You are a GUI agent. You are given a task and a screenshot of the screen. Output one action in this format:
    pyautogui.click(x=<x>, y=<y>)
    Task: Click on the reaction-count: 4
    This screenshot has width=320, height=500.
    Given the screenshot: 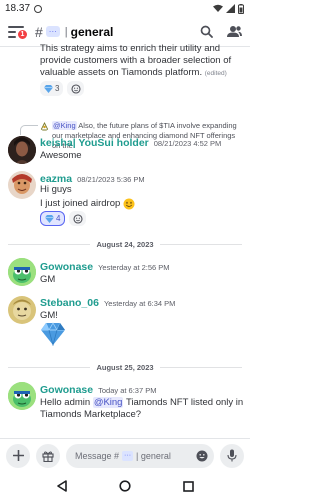 What is the action you would take?
    pyautogui.click(x=58, y=218)
    